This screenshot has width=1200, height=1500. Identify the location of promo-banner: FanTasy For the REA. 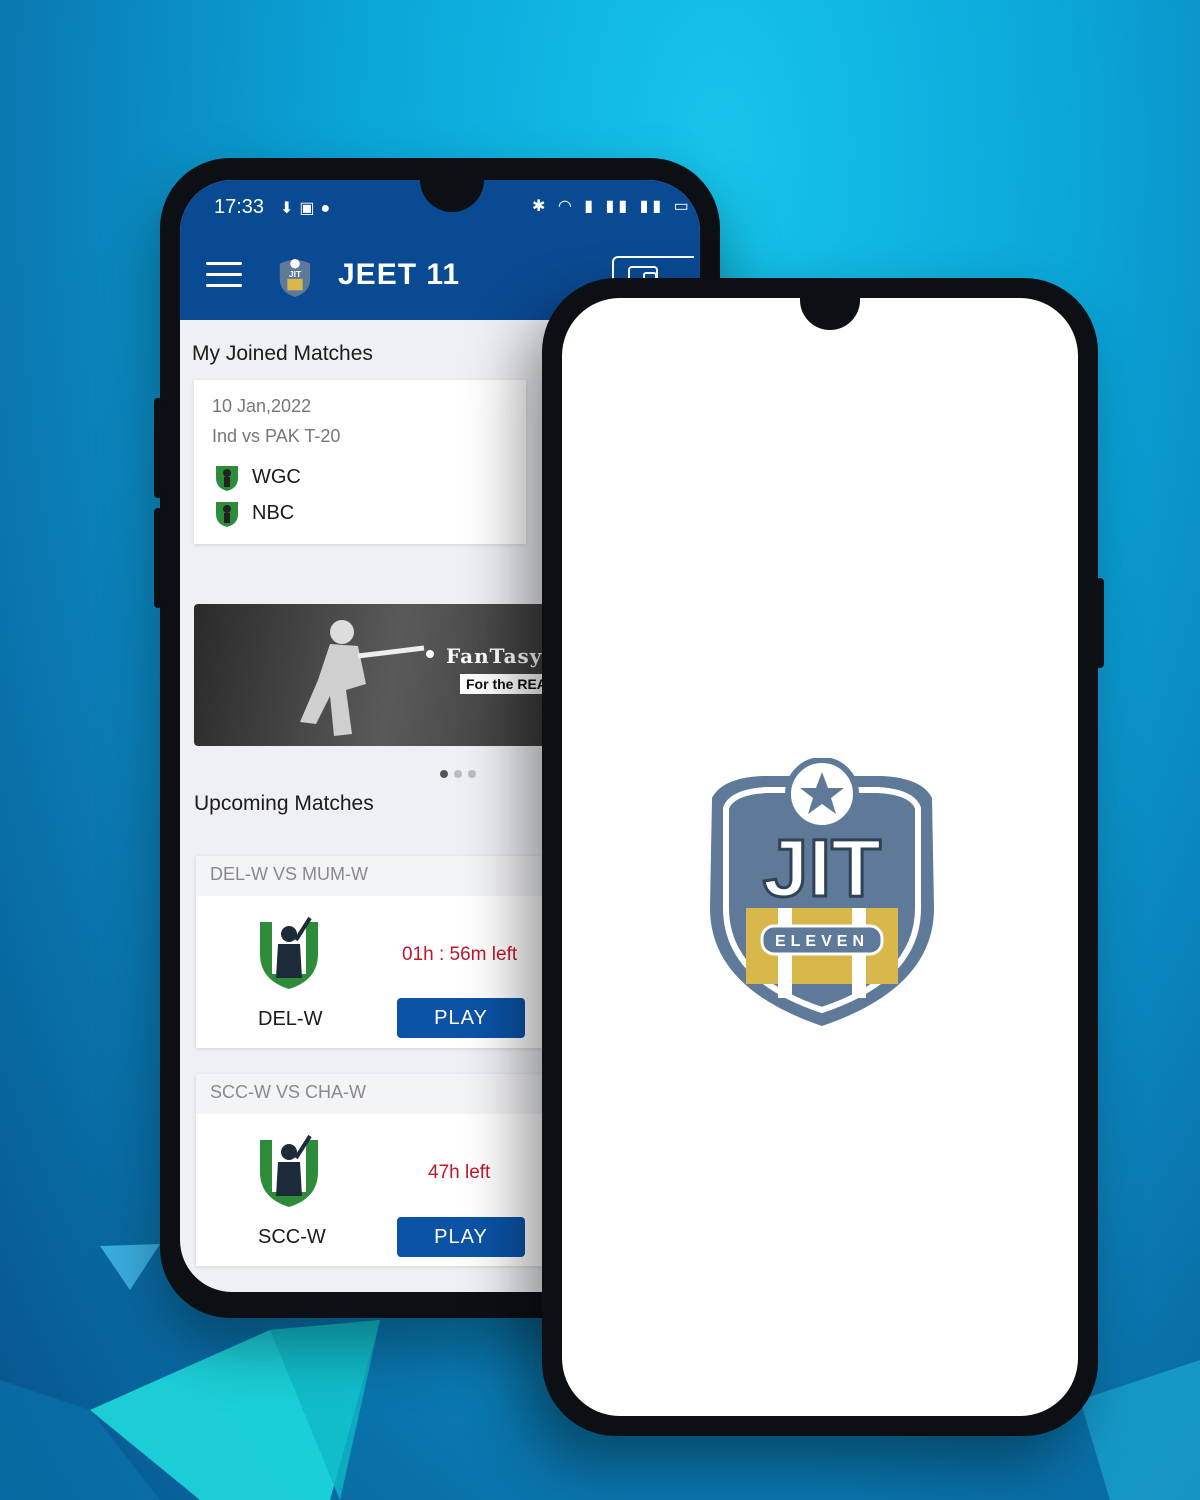
(374, 675).